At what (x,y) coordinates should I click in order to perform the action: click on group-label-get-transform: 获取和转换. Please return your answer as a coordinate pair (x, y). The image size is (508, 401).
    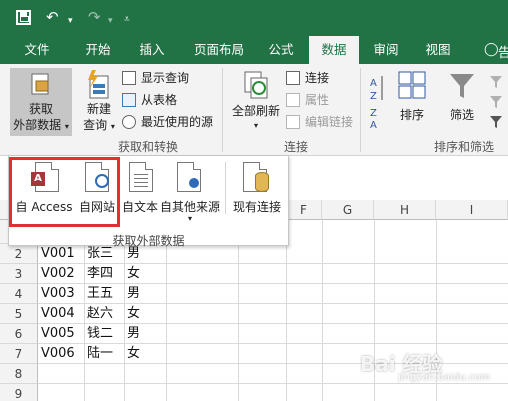
    Looking at the image, I should click on (148, 147).